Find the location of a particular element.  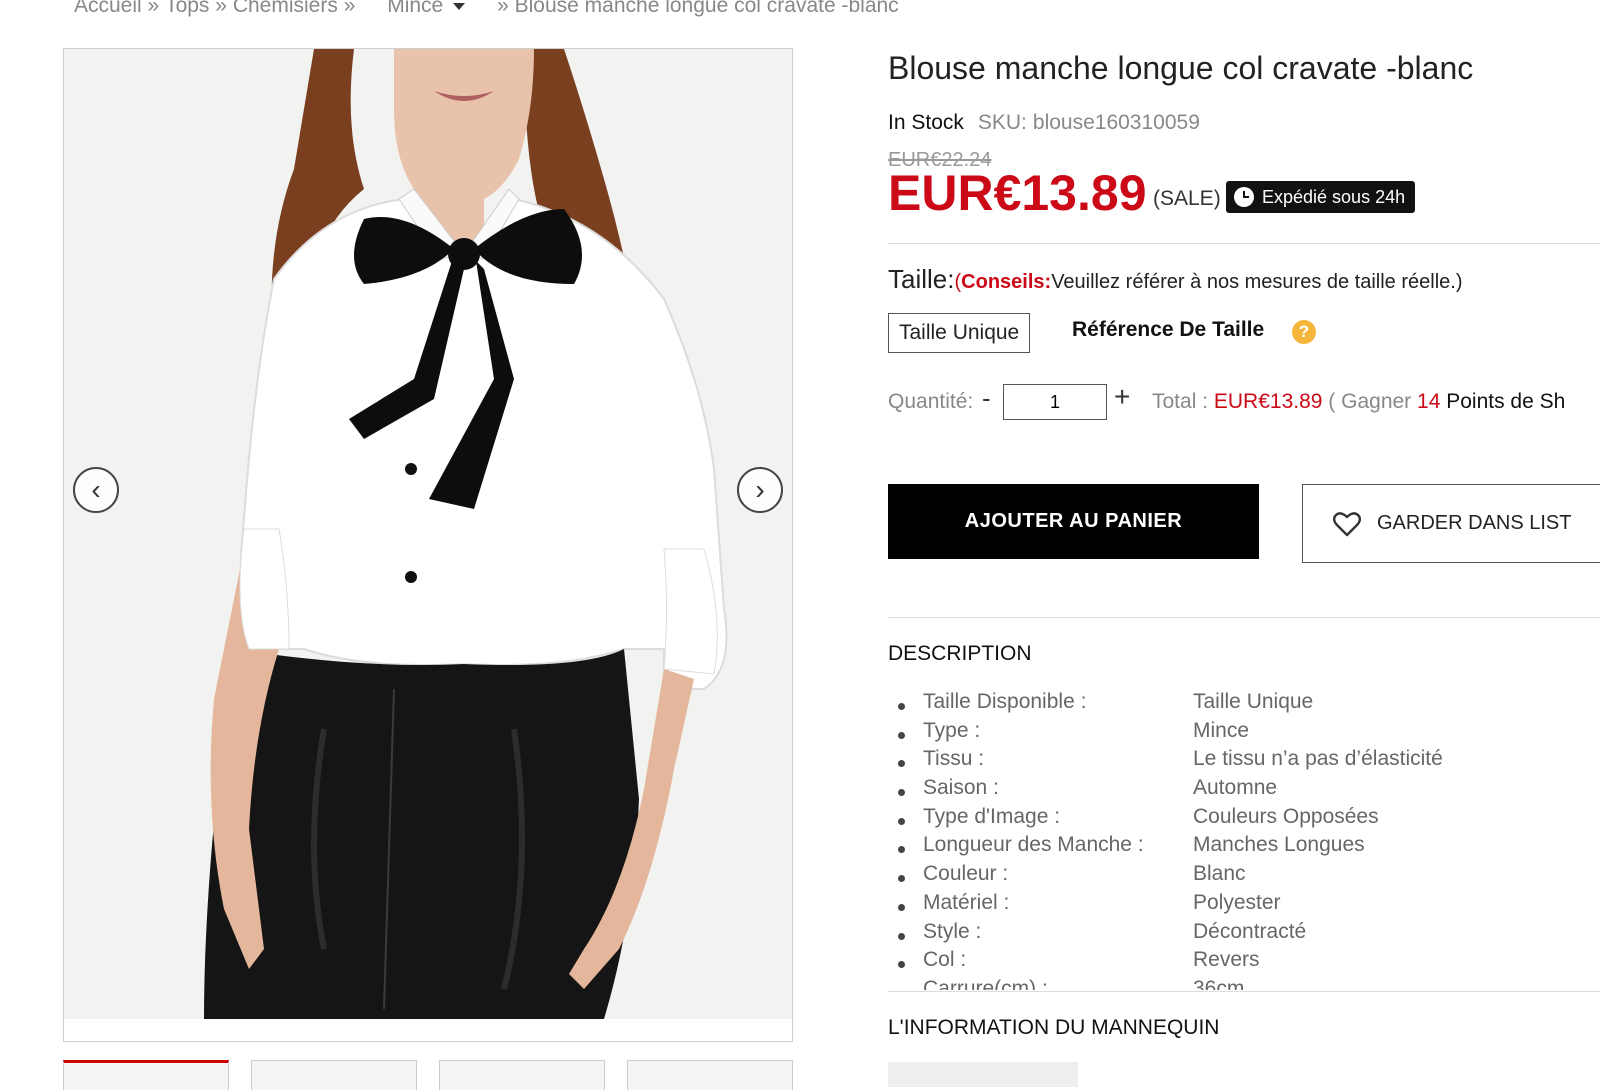

list-item: Style :Décontracté is located at coordinates (1244, 934).